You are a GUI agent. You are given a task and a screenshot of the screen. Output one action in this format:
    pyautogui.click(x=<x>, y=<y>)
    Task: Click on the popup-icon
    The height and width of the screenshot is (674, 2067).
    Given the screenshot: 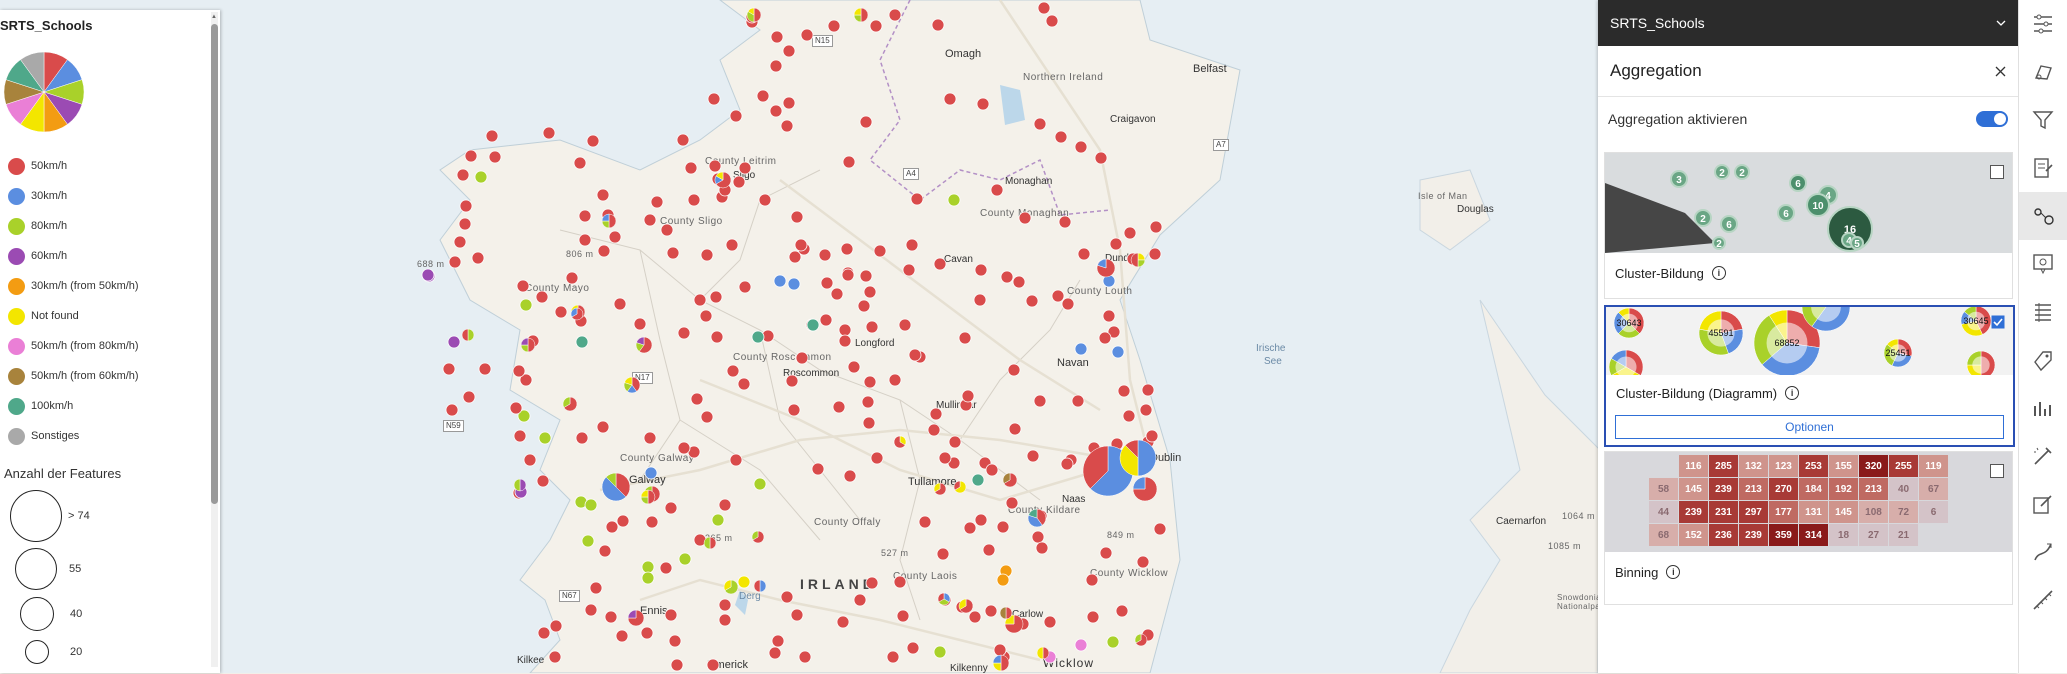 What is the action you would take?
    pyautogui.click(x=2043, y=264)
    